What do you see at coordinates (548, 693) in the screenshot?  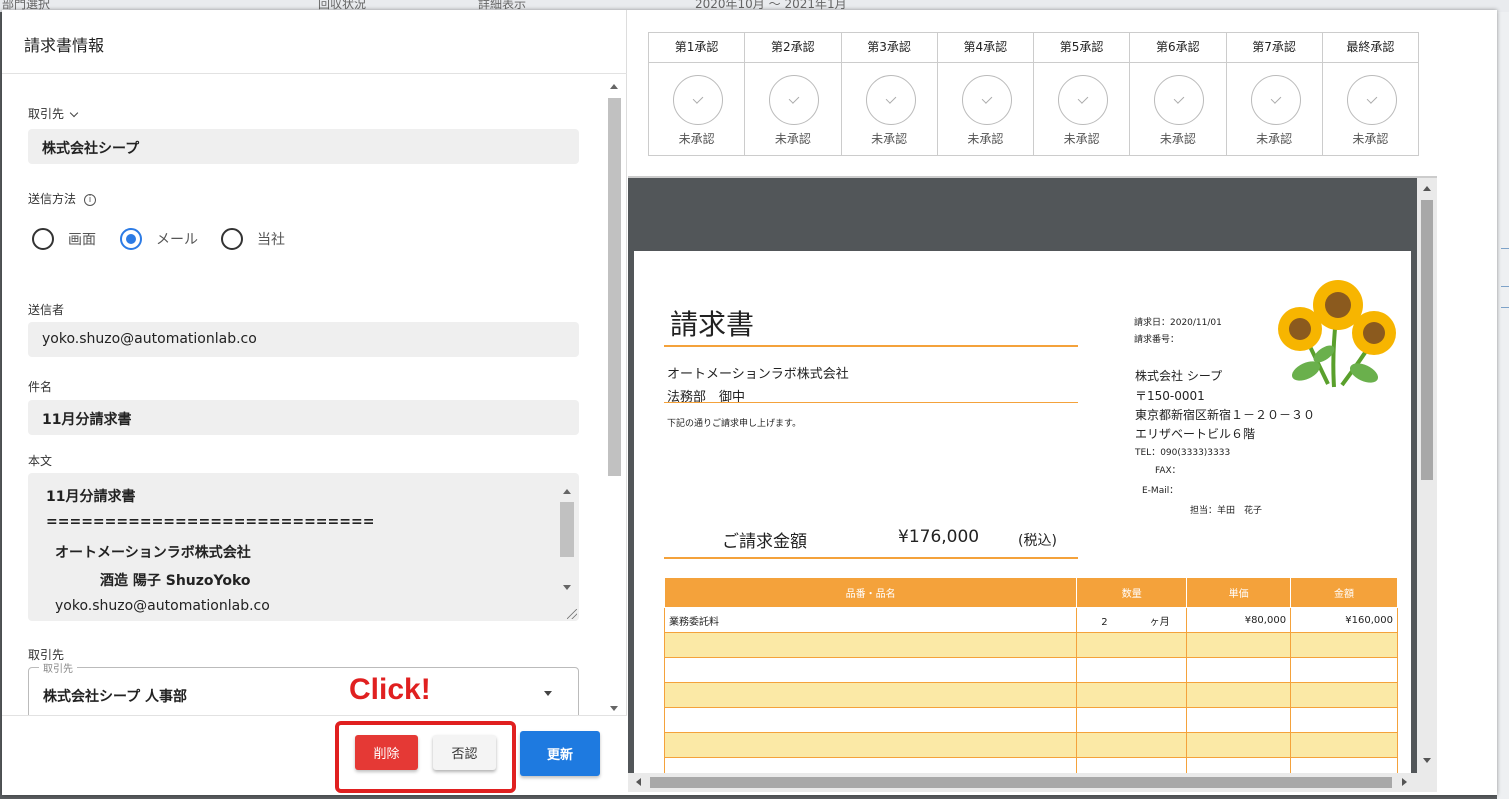 I see `dropdown-arrow-icon` at bounding box center [548, 693].